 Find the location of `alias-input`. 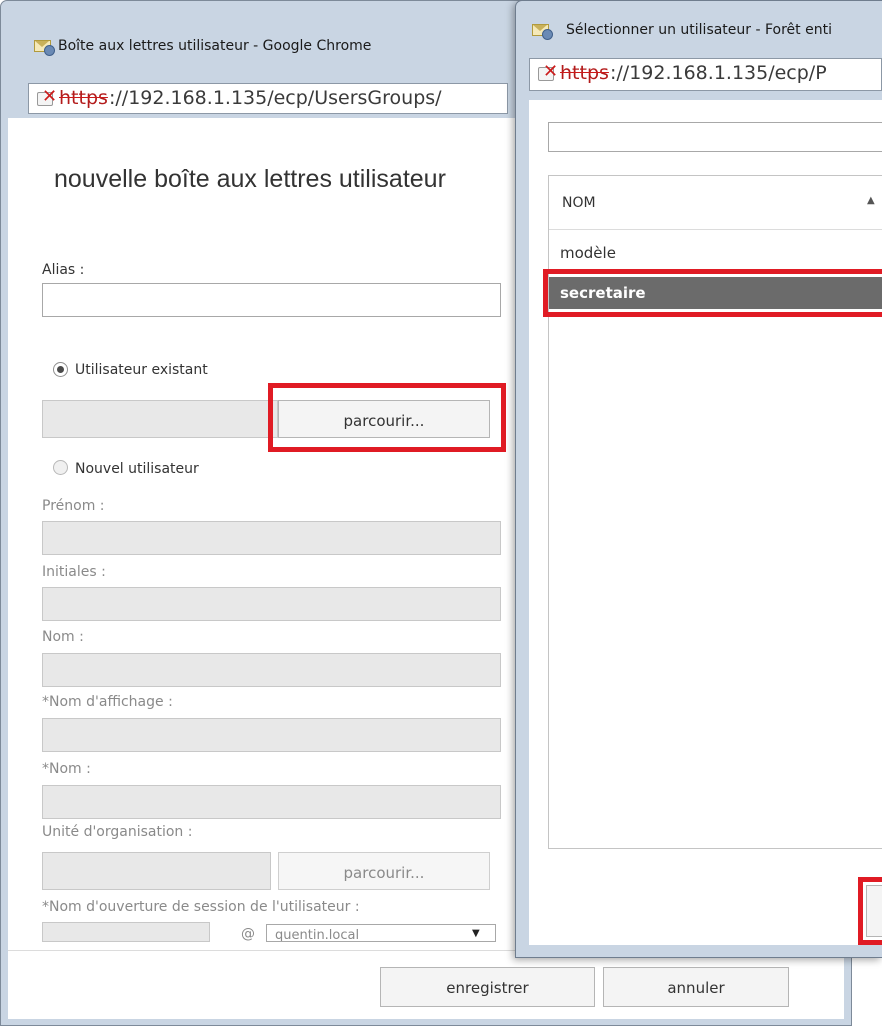

alias-input is located at coordinates (271, 300).